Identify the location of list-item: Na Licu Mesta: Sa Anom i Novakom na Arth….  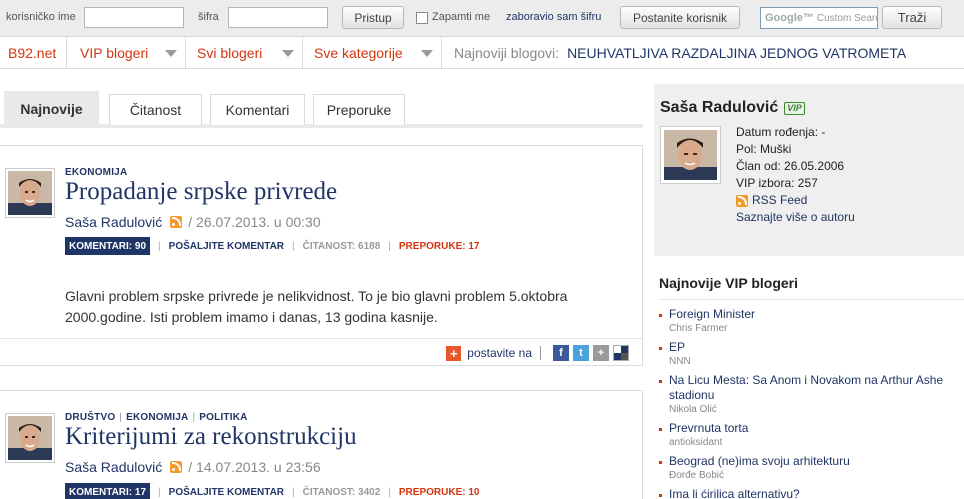
(809, 395).